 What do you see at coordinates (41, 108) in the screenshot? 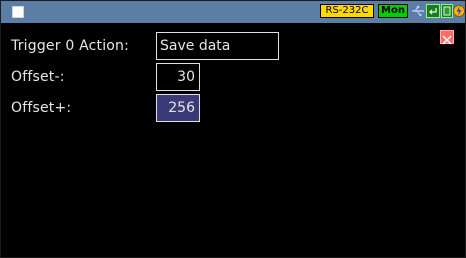
I see `offset-plus-label: Offset+:` at bounding box center [41, 108].